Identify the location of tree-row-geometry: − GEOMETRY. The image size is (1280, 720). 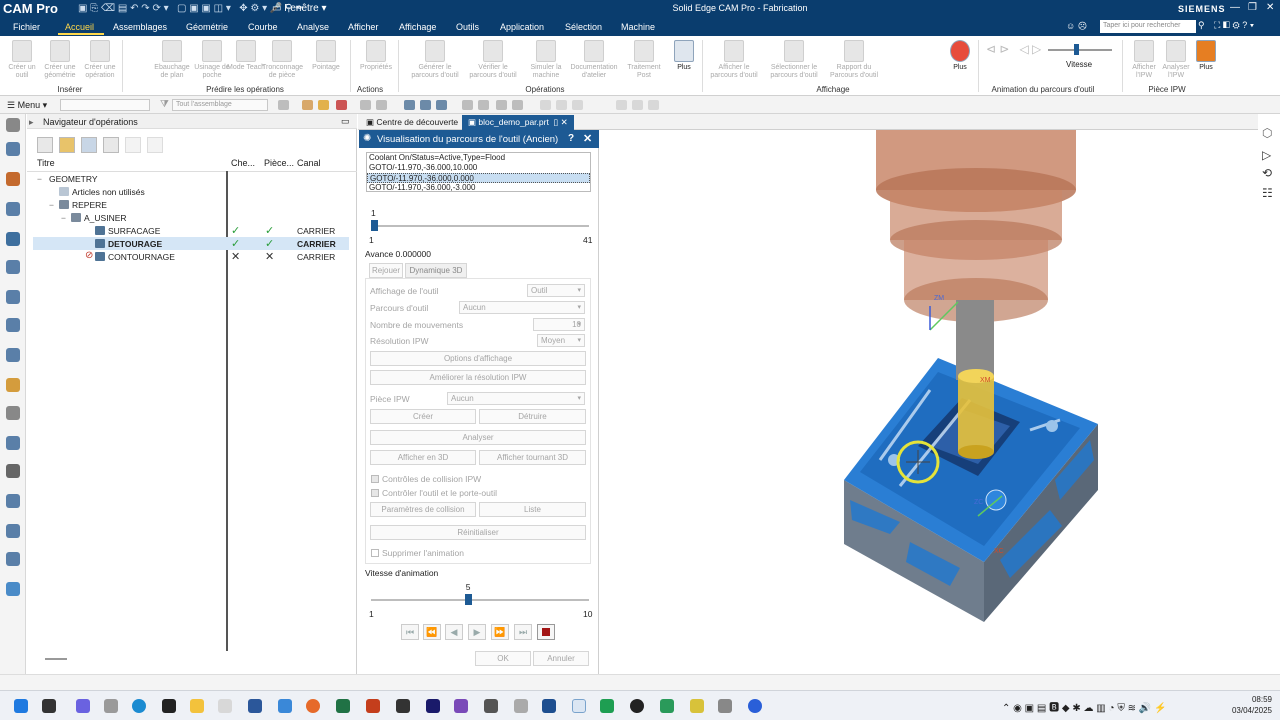
(191, 178).